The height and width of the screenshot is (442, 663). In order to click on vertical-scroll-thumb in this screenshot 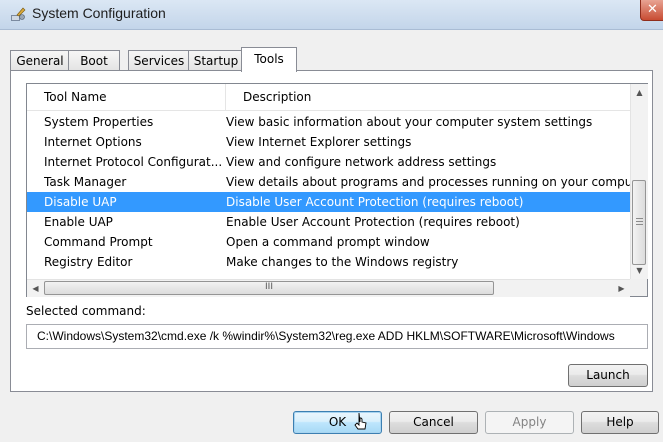, I will do `click(639, 222)`.